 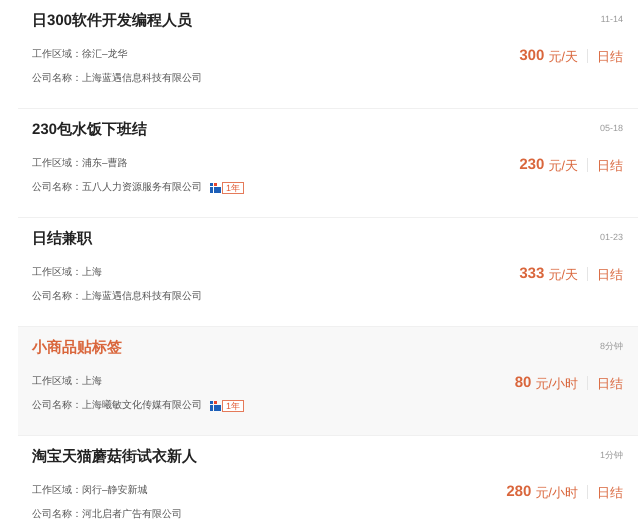 What do you see at coordinates (142, 406) in the screenshot?
I see `company-name: 上海曦敏文化传媒有限公司` at bounding box center [142, 406].